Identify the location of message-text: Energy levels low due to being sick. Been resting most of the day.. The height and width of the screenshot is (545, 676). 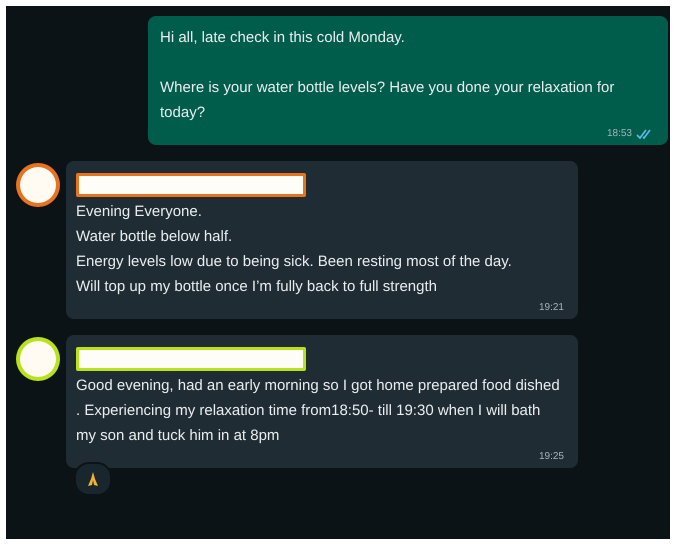
(294, 262).